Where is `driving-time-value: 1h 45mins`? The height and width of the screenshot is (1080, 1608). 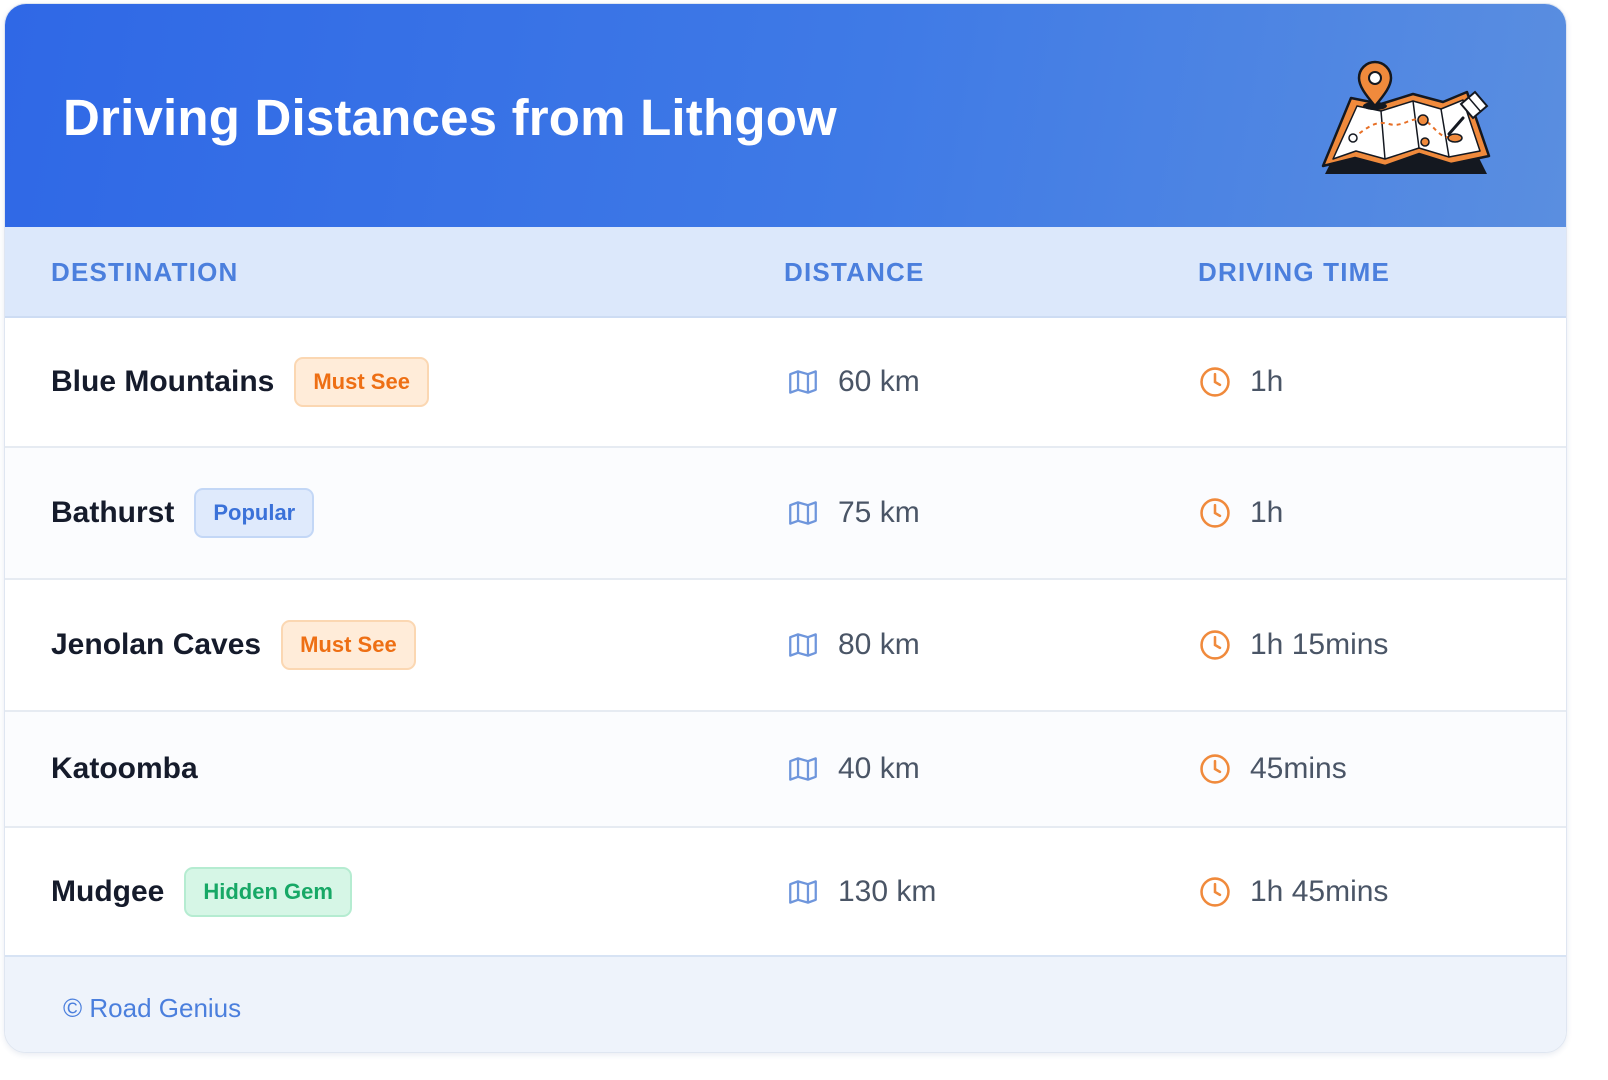
driving-time-value: 1h 45mins is located at coordinates (1319, 891).